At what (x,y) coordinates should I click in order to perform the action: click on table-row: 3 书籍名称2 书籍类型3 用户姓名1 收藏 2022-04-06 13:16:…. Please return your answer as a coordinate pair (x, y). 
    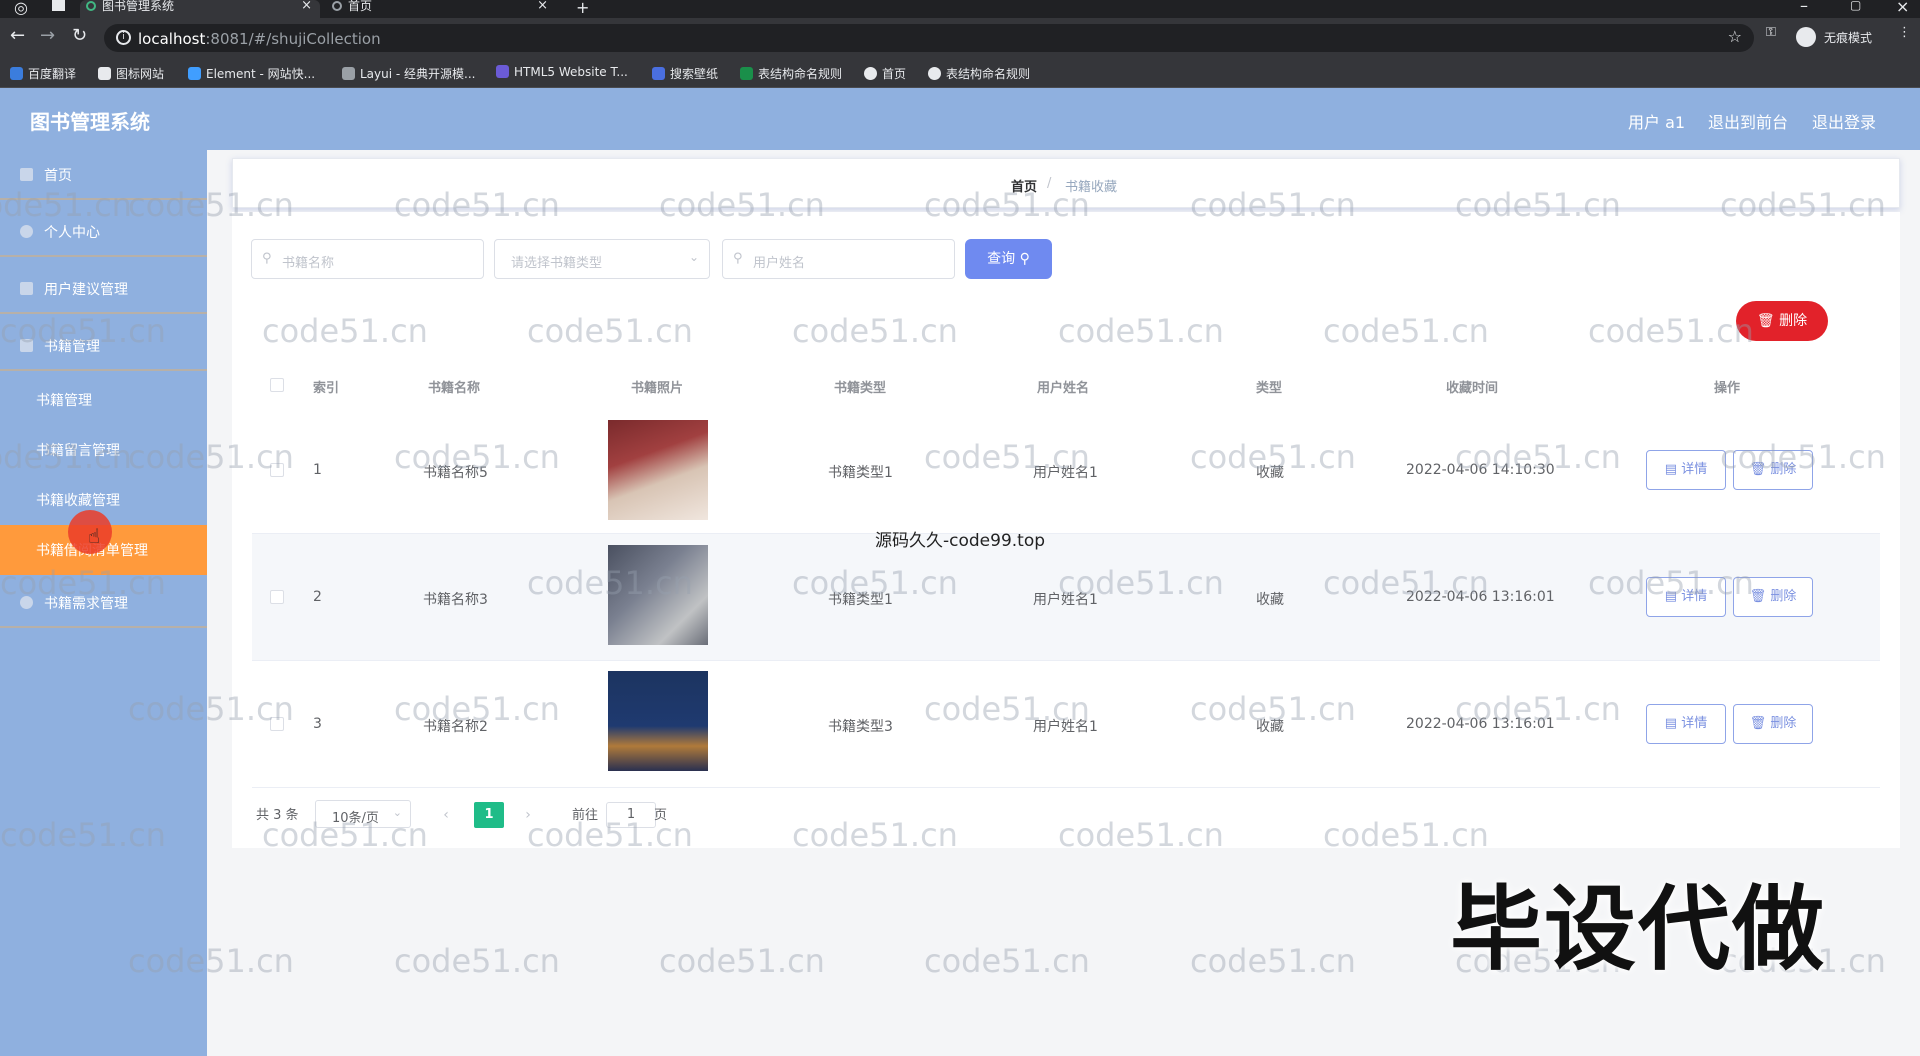
    Looking at the image, I should click on (1066, 724).